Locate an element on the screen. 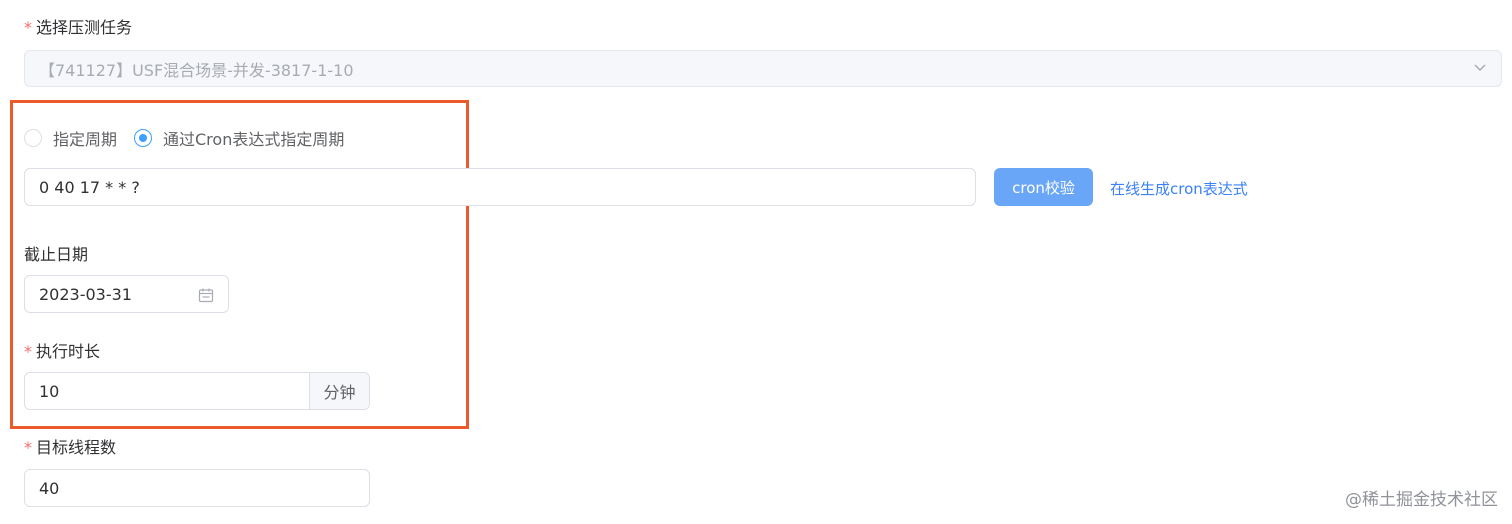  task-label: * 选择压测任务 is located at coordinates (78, 28).